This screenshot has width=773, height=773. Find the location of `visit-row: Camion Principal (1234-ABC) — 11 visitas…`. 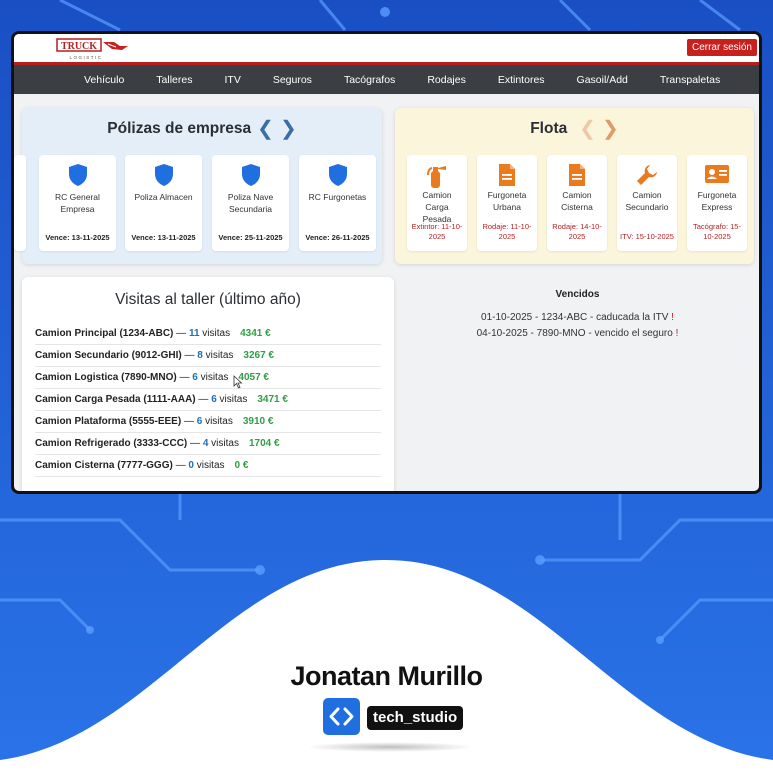

visit-row: Camion Principal (1234-ABC) — 11 visitas… is located at coordinates (208, 334).